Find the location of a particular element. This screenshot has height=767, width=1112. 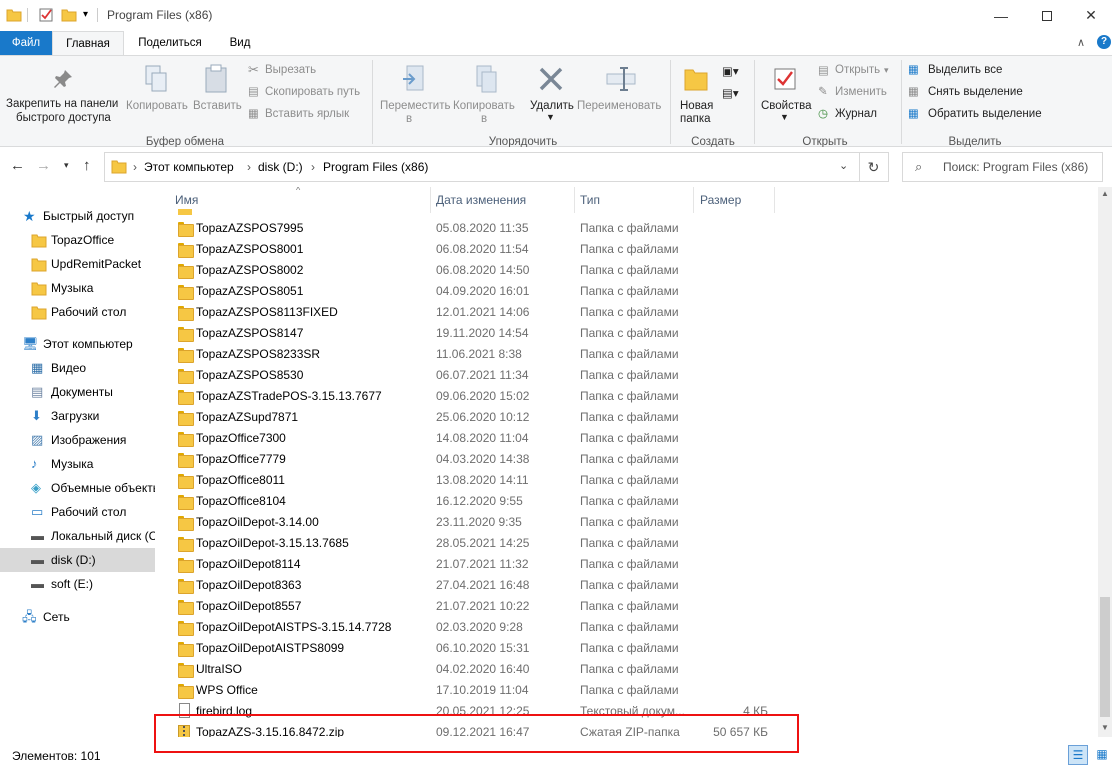

close-button: ✕ is located at coordinates (1091, 15).